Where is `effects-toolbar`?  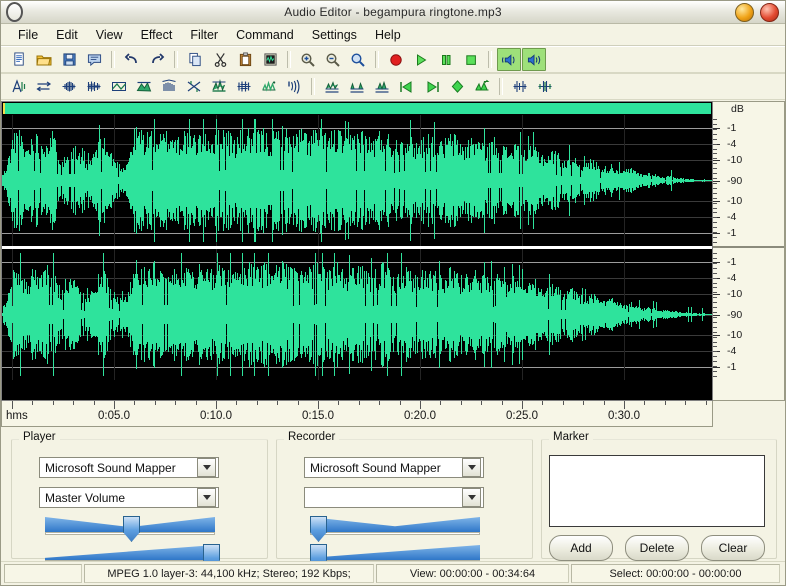
effects-toolbar is located at coordinates (393, 86).